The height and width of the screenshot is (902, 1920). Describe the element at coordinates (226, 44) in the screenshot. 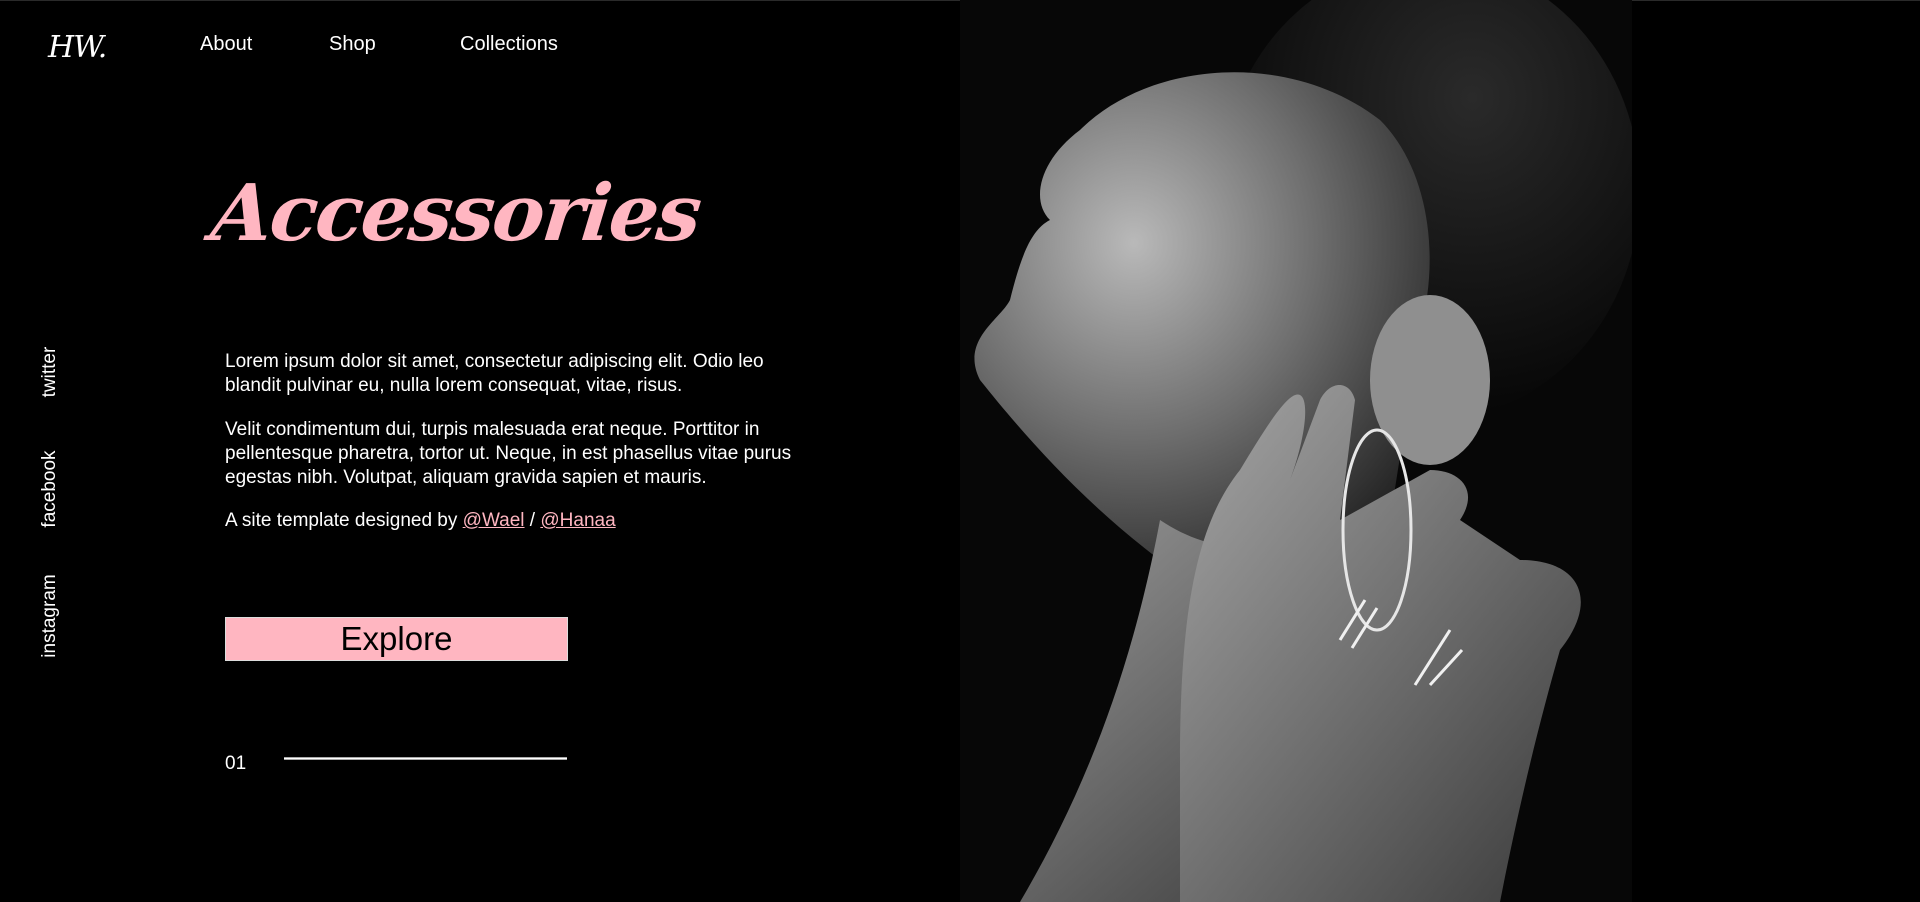

I see `nav-about: About` at that location.